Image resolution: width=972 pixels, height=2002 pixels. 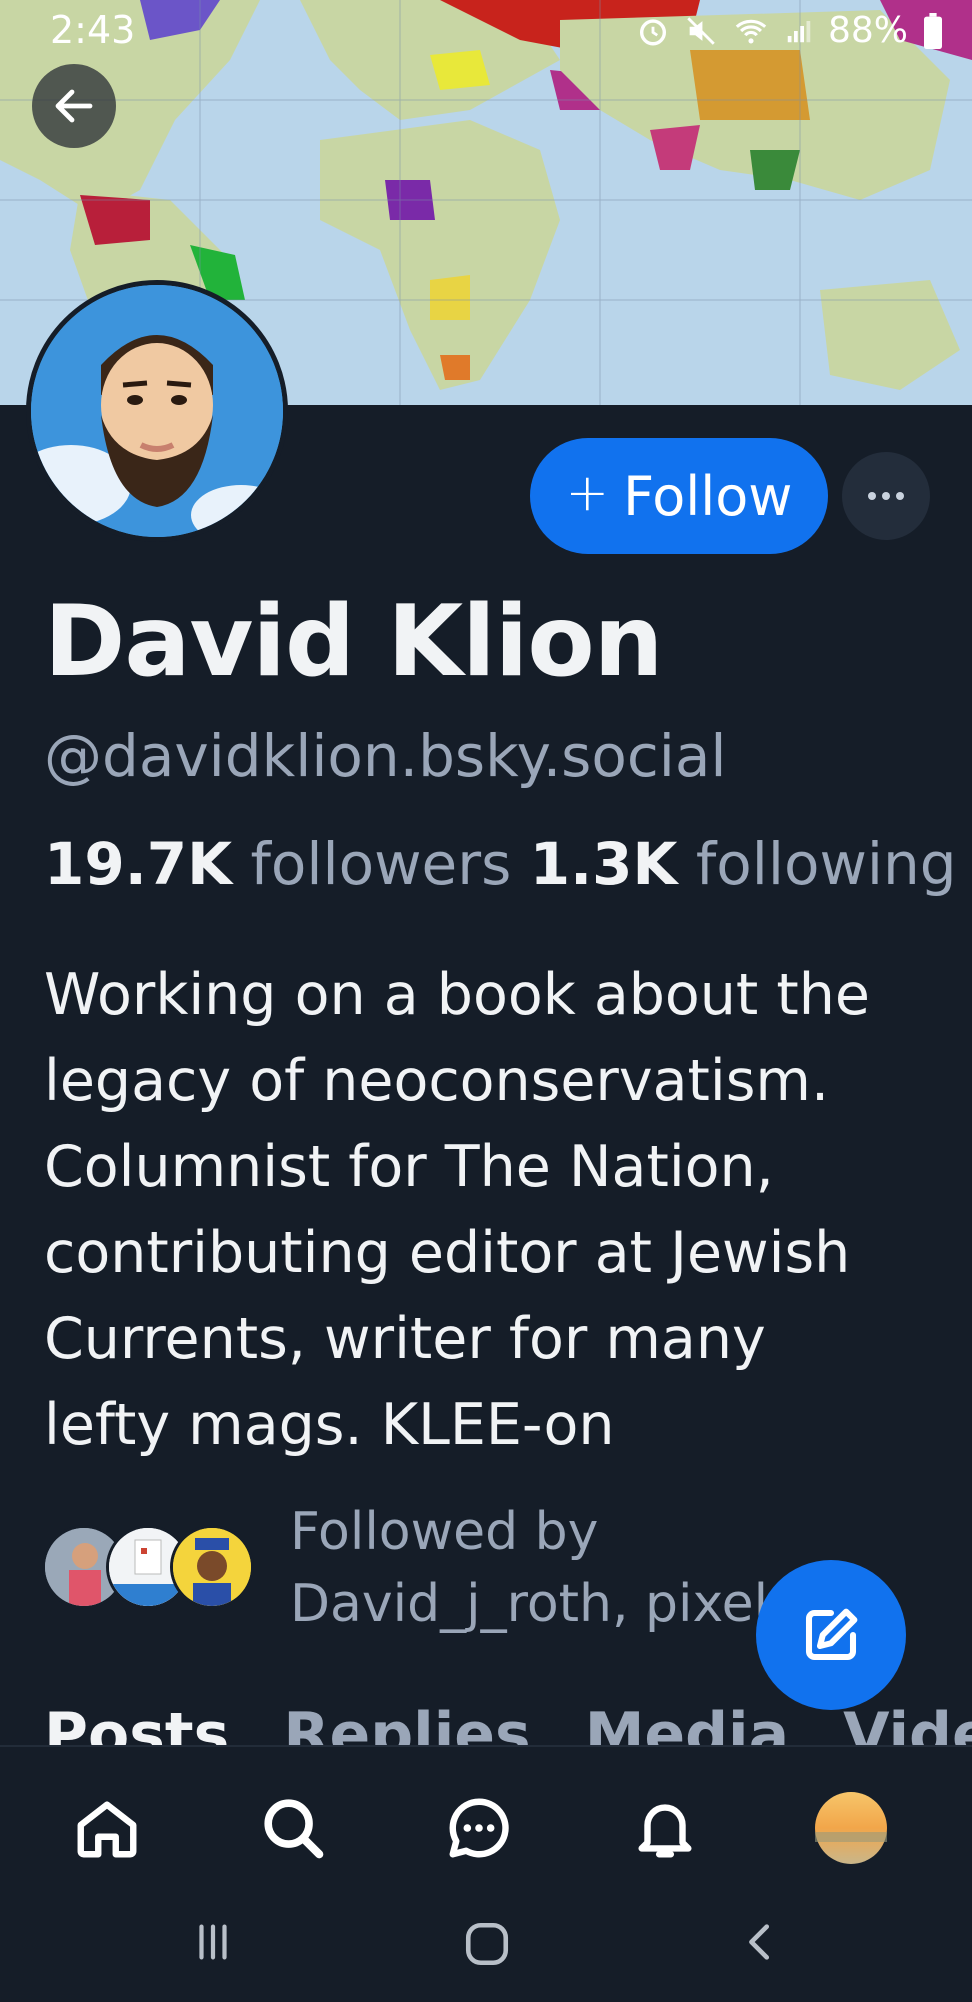 I want to click on following-link: 1.3K following, so click(x=743, y=864).